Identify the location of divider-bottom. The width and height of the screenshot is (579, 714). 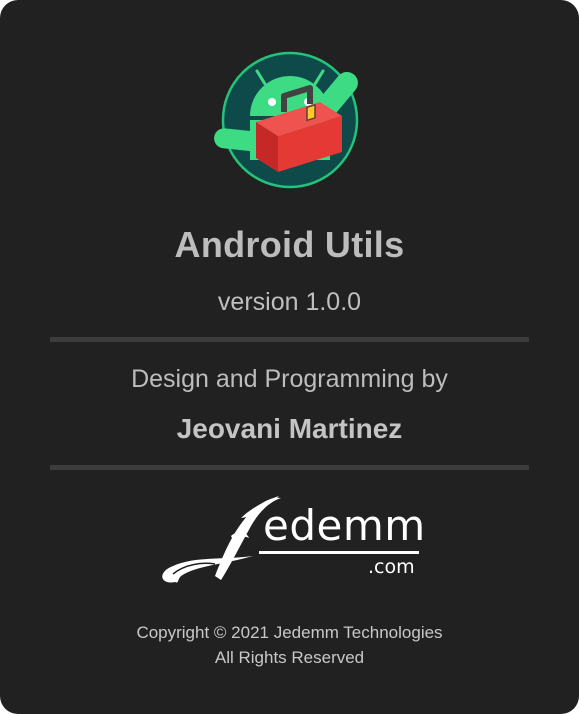
(289, 467).